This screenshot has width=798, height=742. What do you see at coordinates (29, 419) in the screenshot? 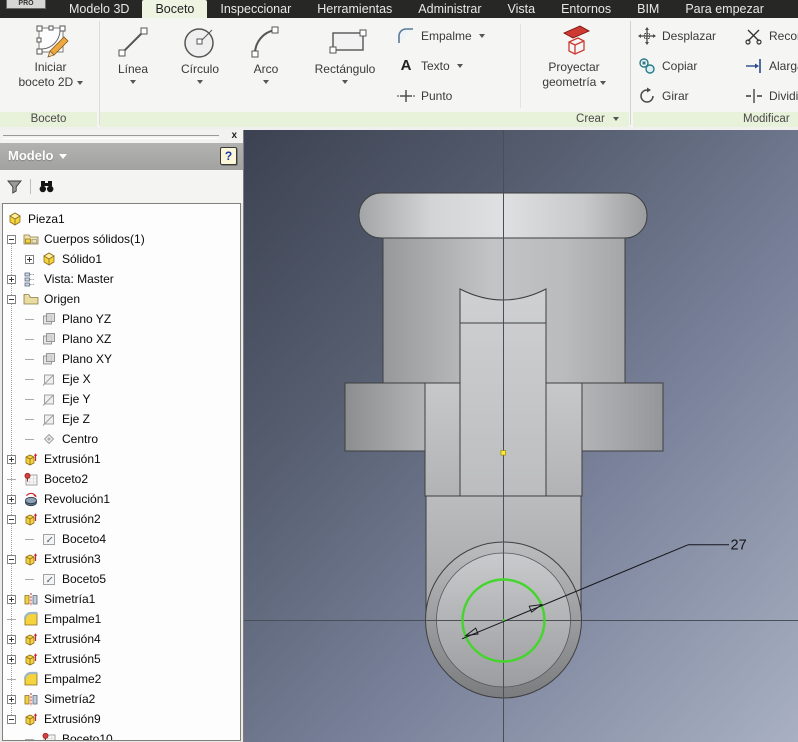
I see `branch-tick` at bounding box center [29, 419].